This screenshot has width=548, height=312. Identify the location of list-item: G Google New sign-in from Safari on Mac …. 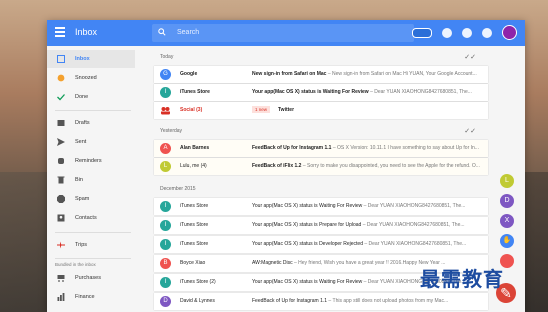
(321, 74).